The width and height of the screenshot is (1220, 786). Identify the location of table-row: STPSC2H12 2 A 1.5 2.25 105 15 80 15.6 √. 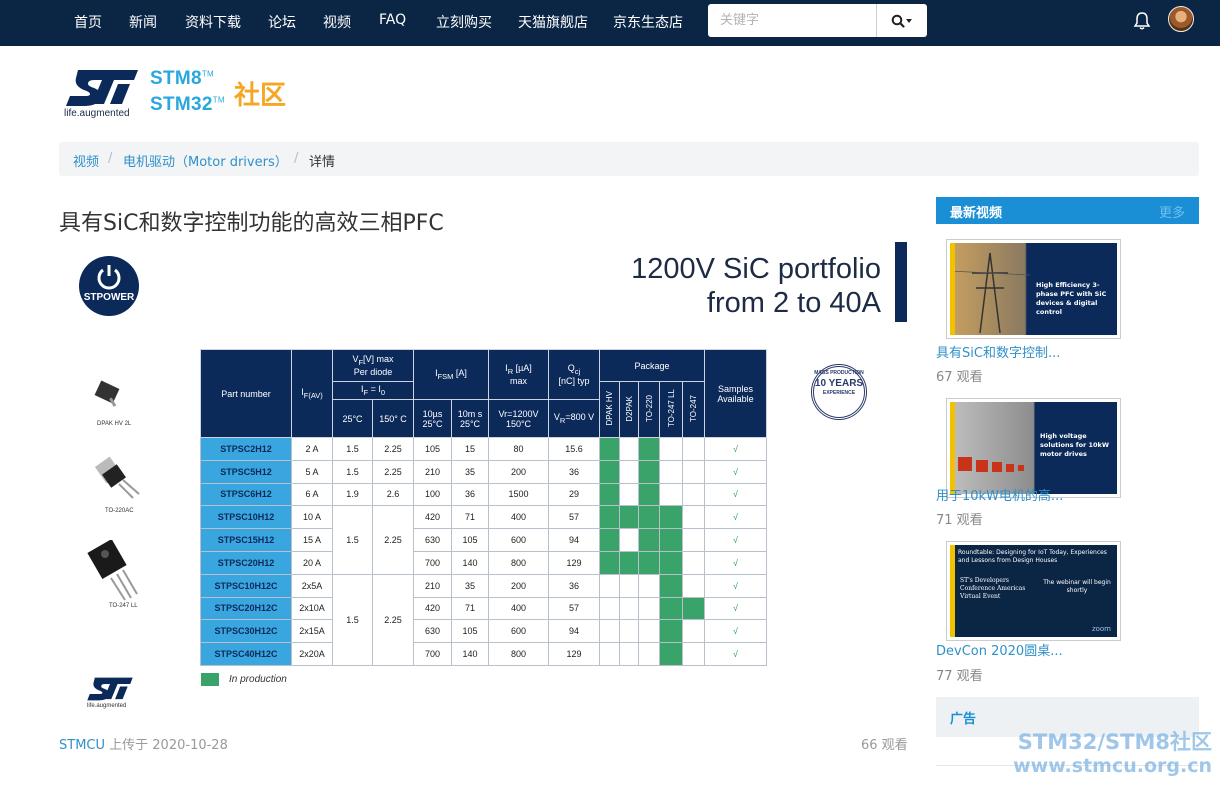
(484, 449).